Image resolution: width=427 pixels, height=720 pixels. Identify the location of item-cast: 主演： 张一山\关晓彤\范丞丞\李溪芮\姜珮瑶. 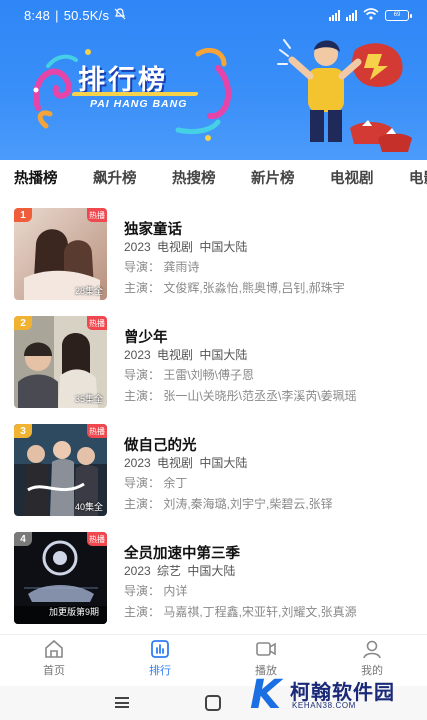
(240, 396).